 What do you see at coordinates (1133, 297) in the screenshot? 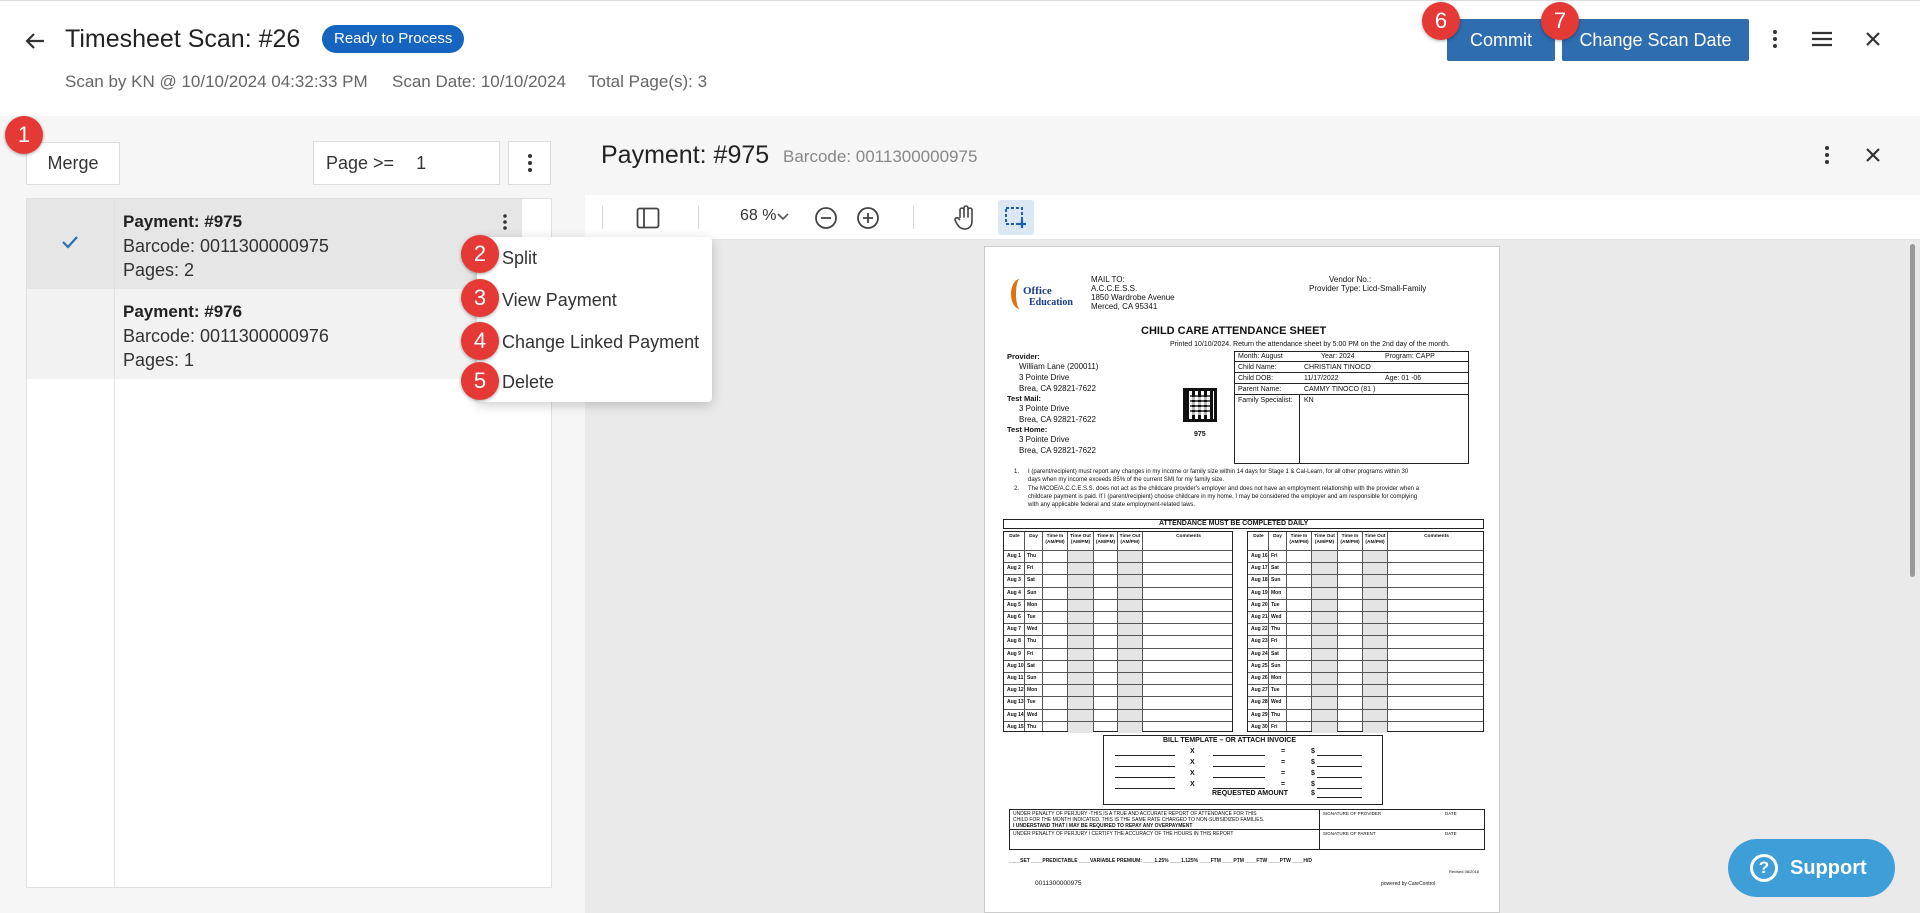
I see `mail-addr1: 1850 Wardrobe Avenue` at bounding box center [1133, 297].